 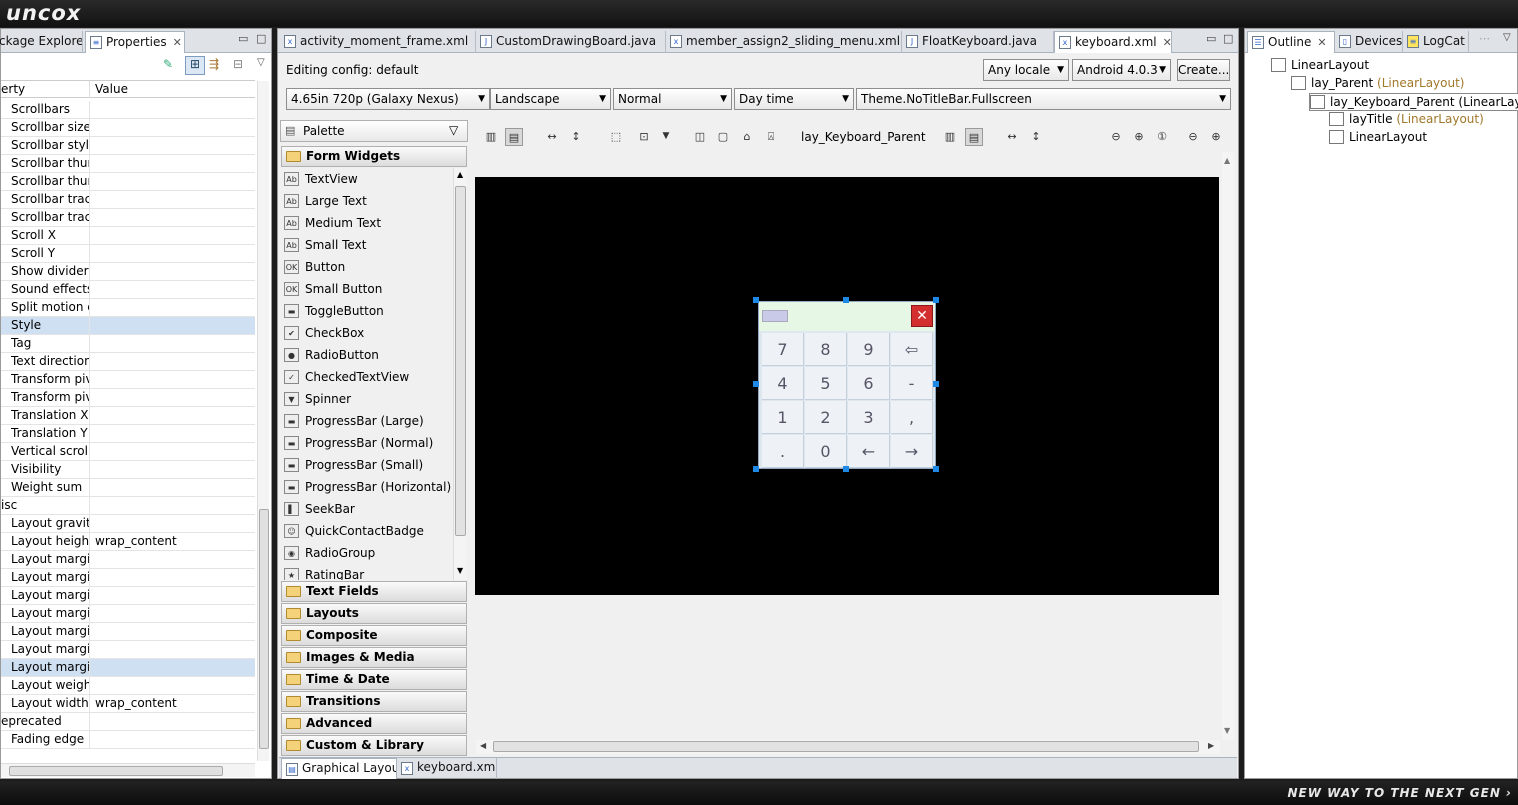 I want to click on orientation-select: Landscape ▼, so click(x=550, y=99).